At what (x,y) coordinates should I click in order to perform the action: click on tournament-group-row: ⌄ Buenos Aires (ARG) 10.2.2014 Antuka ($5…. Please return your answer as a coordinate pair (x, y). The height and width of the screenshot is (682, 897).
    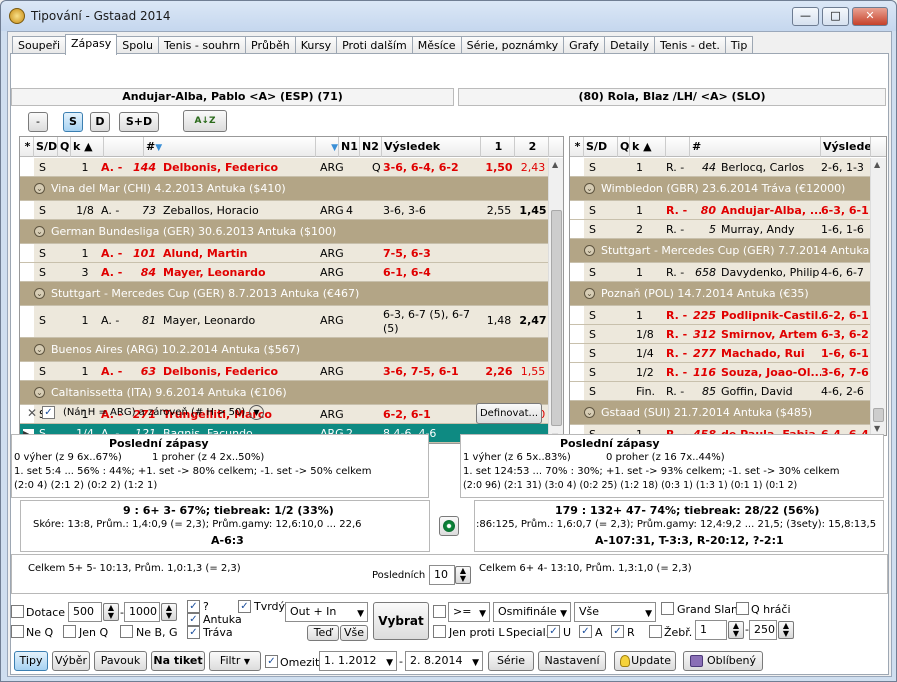
    Looking at the image, I should click on (291, 350).